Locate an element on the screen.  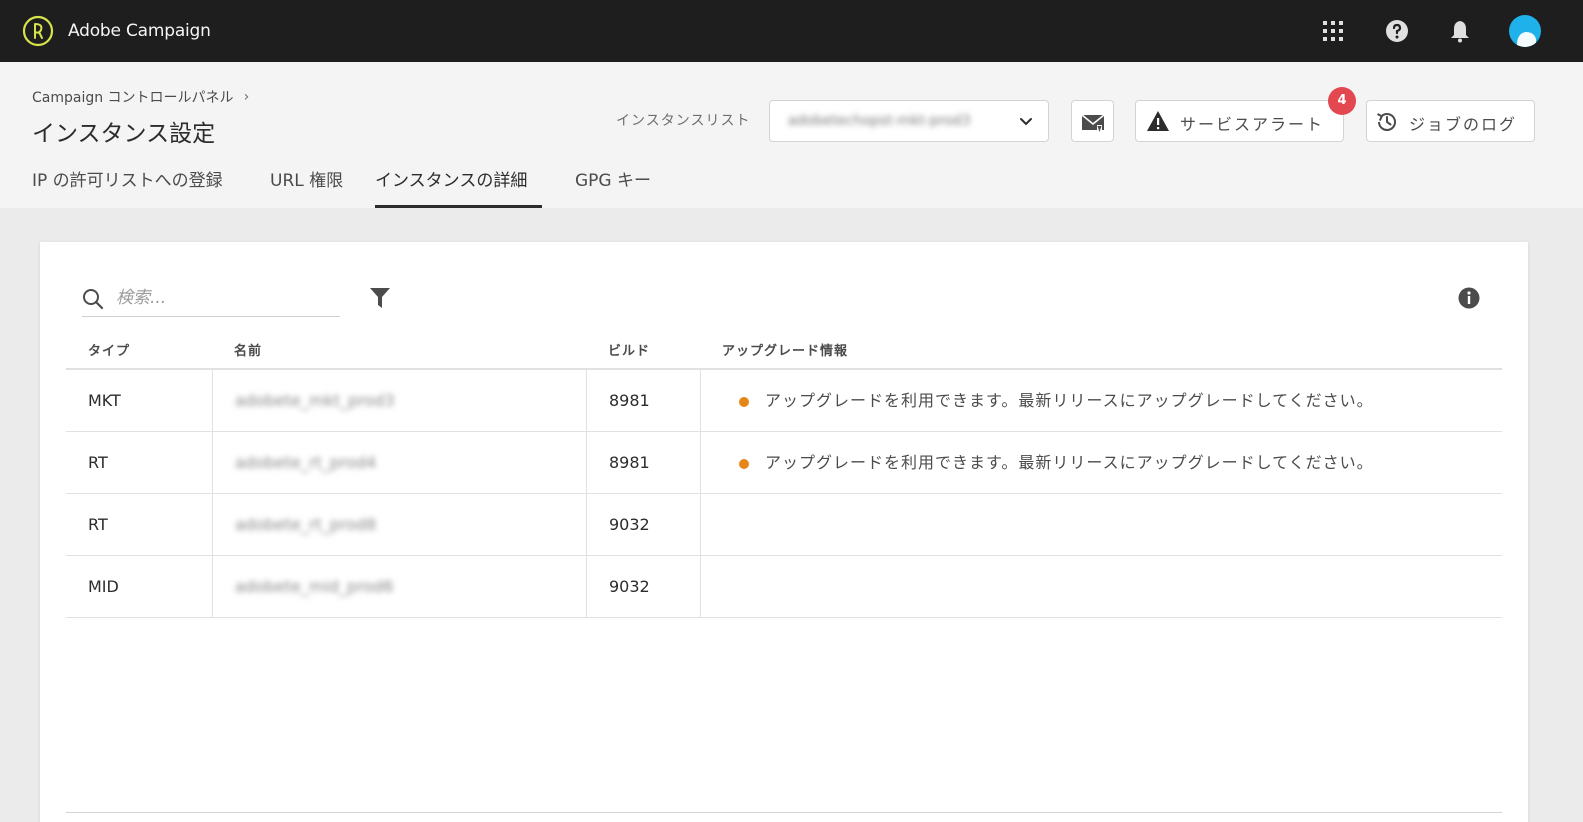
column-header-build: ビルド is located at coordinates (629, 349).